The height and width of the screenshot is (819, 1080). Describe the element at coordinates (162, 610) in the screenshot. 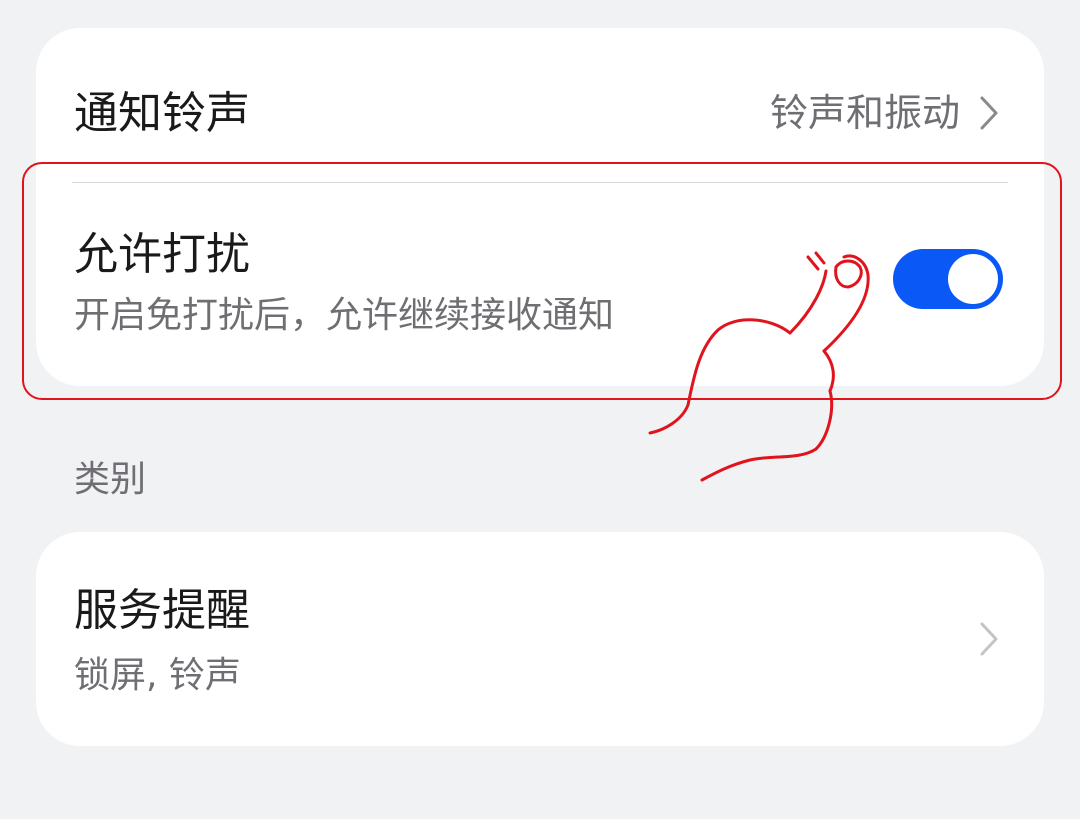

I see `service-reminder-title: 服务提醒` at that location.